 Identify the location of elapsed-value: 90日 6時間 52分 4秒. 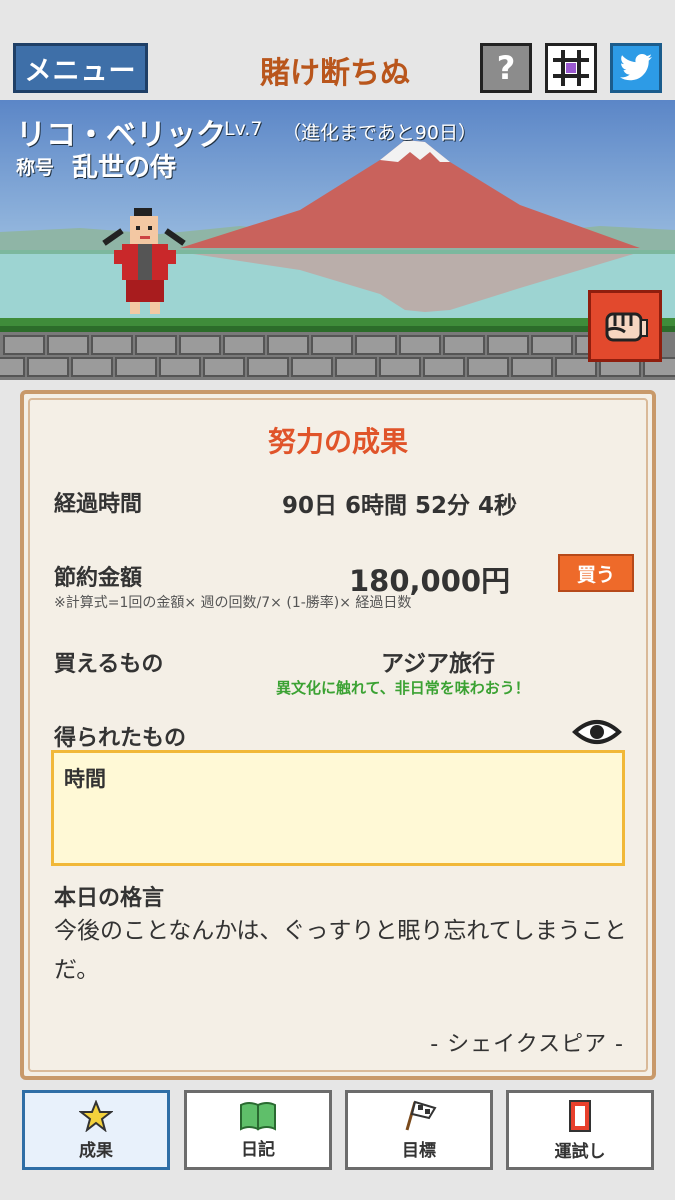
(400, 506).